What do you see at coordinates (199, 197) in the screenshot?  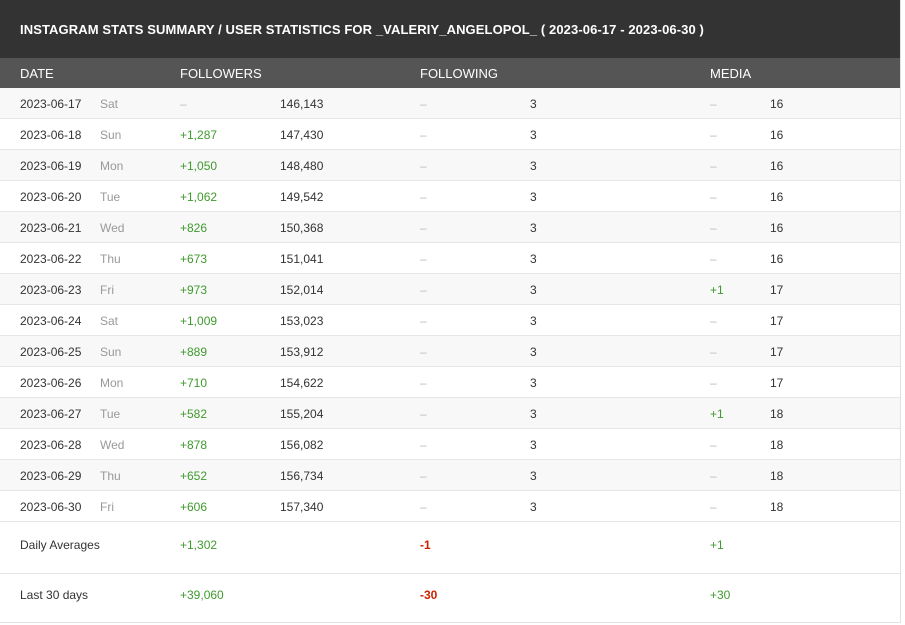 I see `row-followers-change: +1,062` at bounding box center [199, 197].